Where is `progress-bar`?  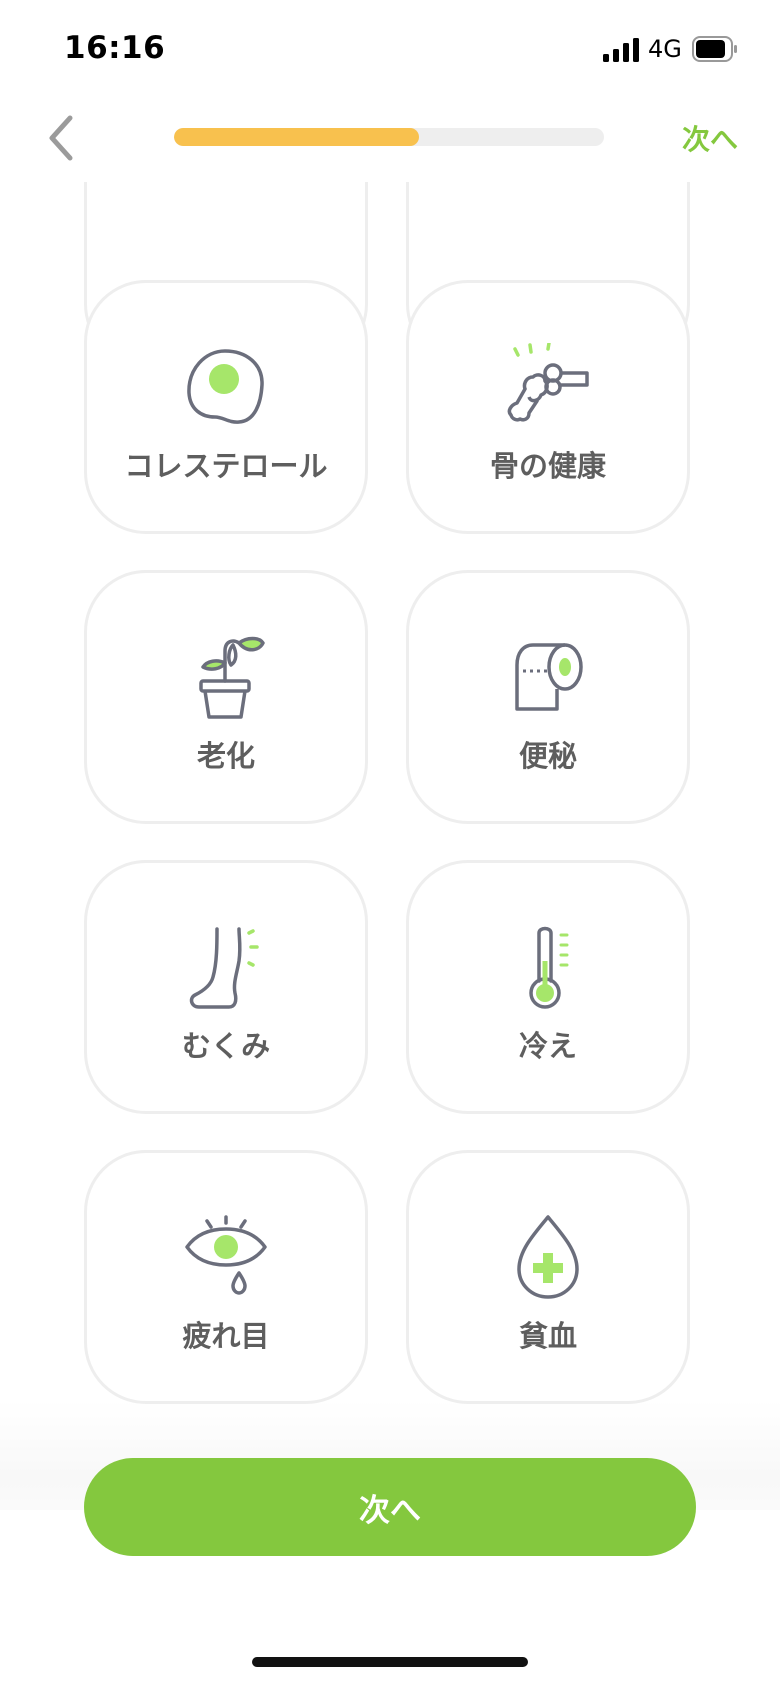 progress-bar is located at coordinates (389, 137).